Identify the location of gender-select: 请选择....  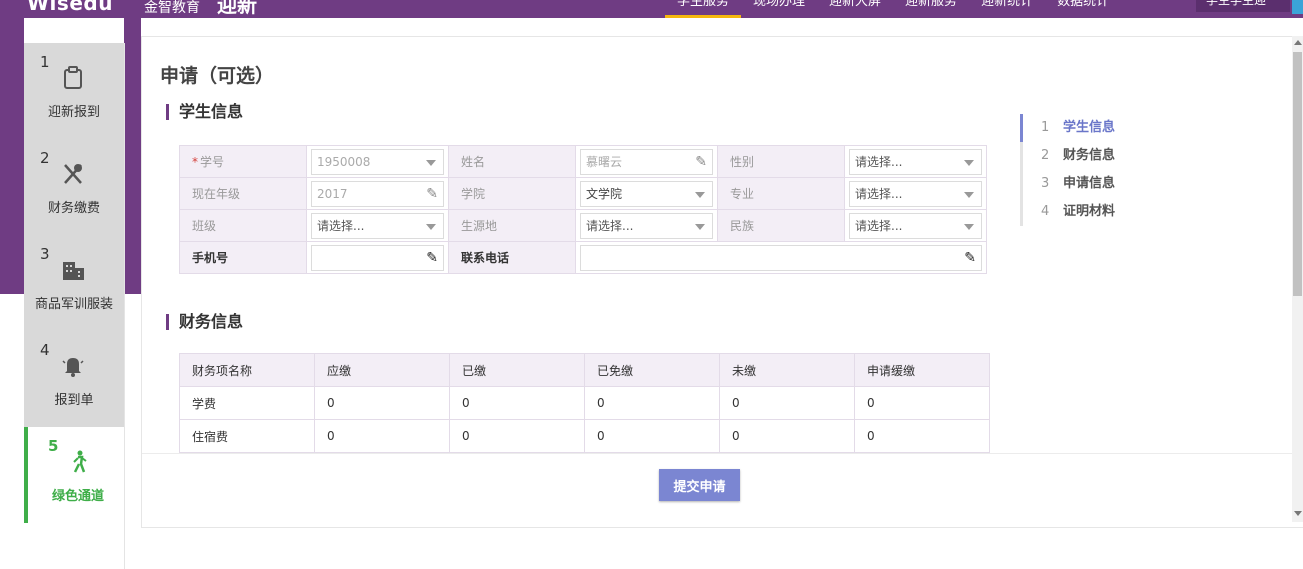
(915, 161).